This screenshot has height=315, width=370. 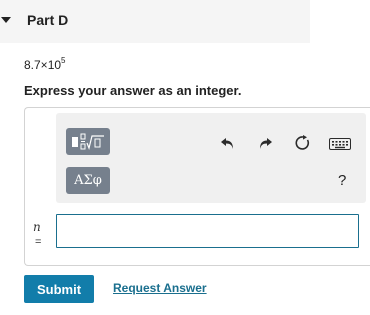 I want to click on part-title: Part D, so click(x=48, y=20).